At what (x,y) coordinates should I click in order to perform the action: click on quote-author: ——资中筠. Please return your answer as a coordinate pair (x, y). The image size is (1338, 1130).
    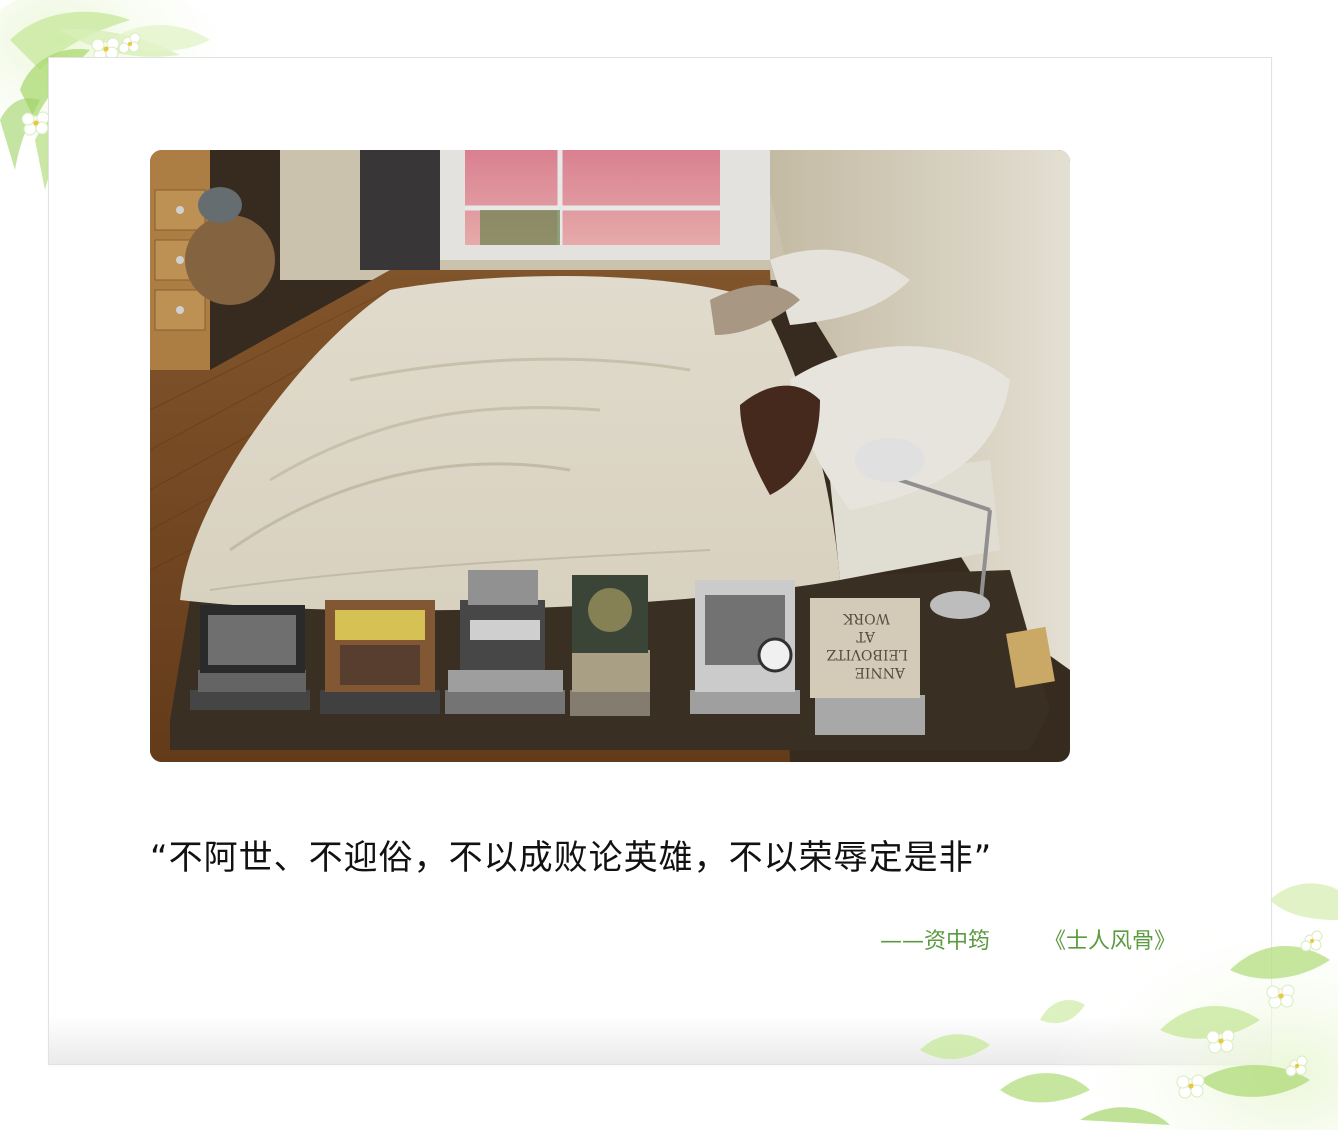
    Looking at the image, I should click on (935, 941).